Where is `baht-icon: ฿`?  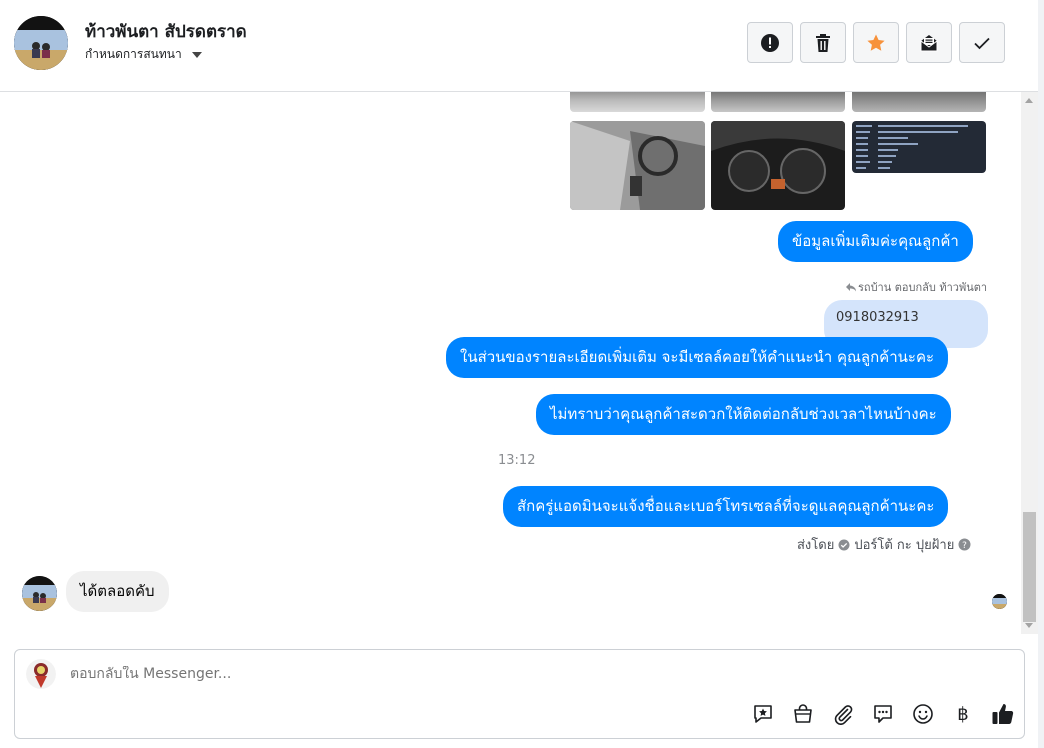
baht-icon: ฿ is located at coordinates (962, 714).